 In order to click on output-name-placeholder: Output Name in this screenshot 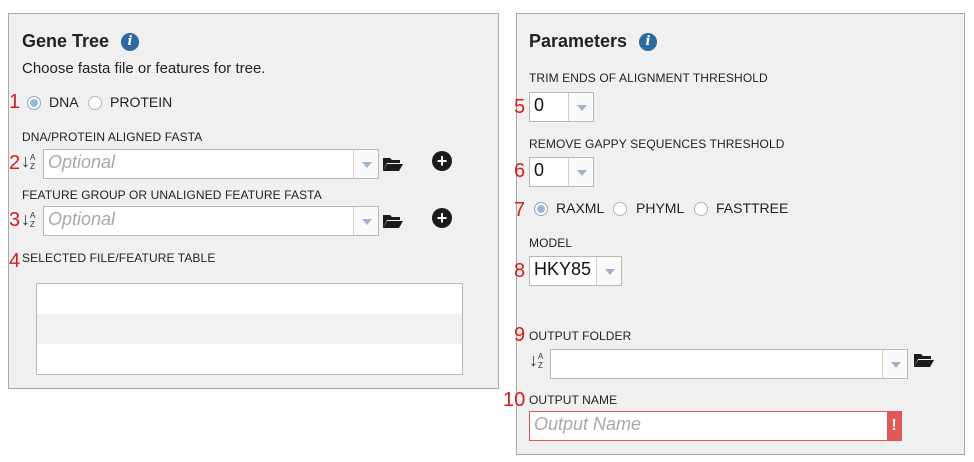, I will do `click(588, 424)`.